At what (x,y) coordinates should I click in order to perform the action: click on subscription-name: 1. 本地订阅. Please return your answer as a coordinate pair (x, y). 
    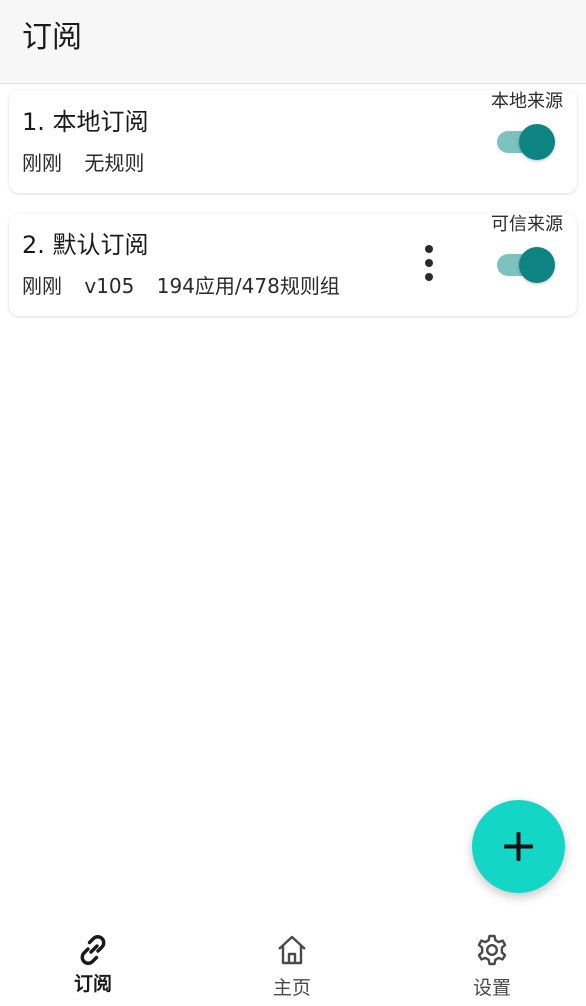
    Looking at the image, I should click on (85, 122).